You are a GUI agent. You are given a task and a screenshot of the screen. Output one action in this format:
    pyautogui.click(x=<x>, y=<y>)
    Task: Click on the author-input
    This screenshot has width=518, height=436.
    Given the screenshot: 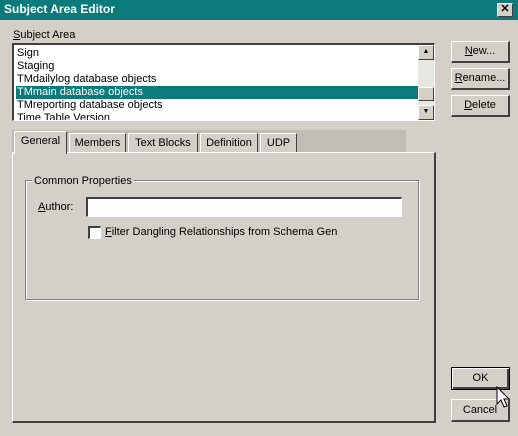 What is the action you would take?
    pyautogui.click(x=244, y=207)
    